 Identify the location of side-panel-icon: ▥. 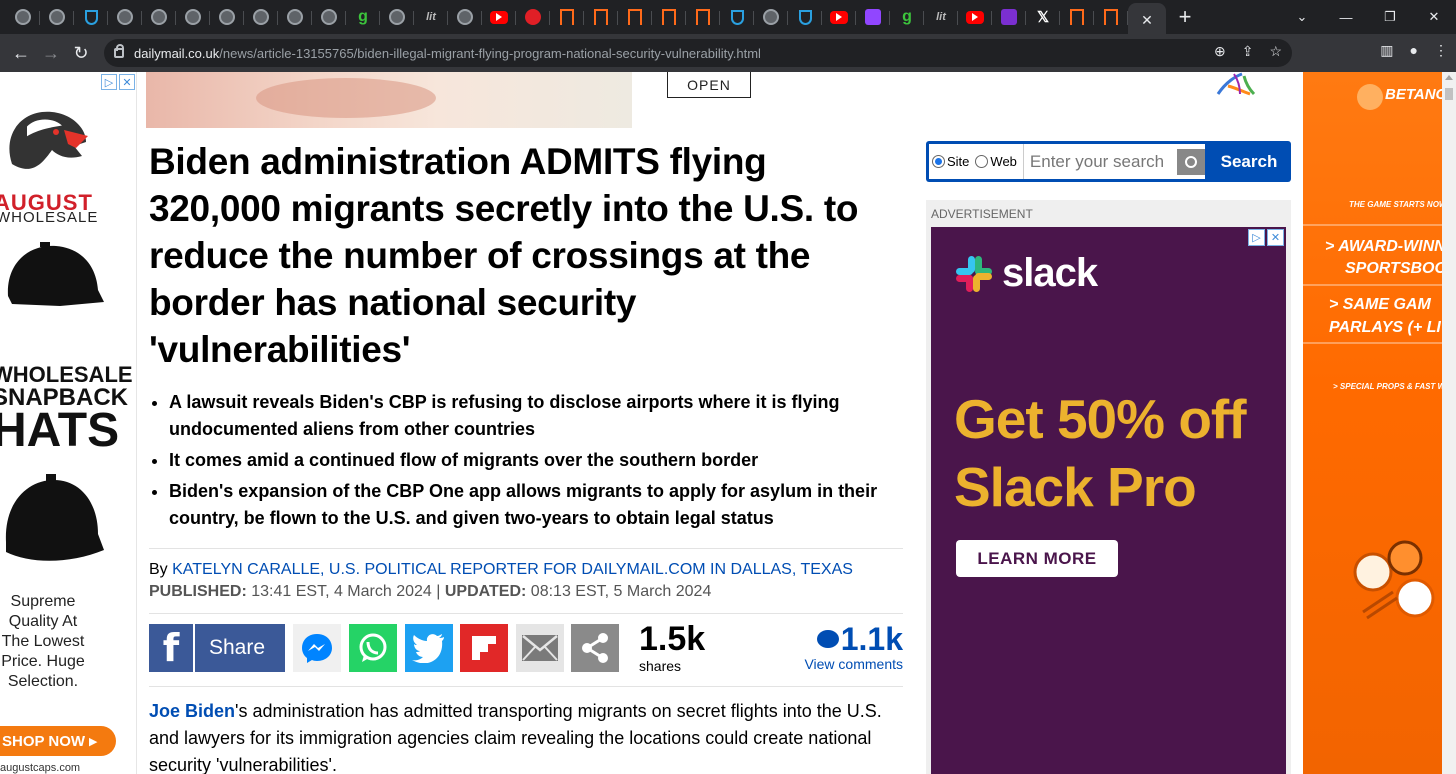
(1386, 50).